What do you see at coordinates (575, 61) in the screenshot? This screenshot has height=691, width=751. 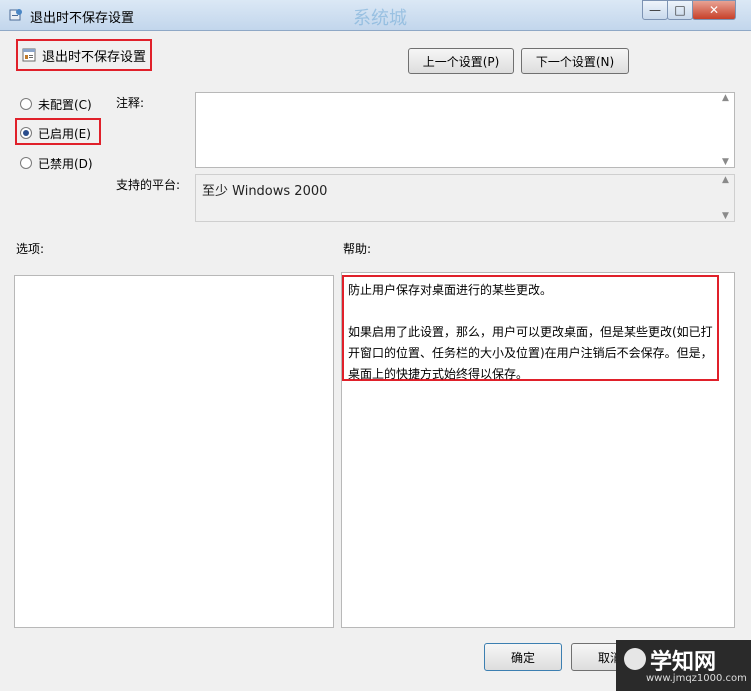 I see `next-setting-button: 下一个设置(N)` at bounding box center [575, 61].